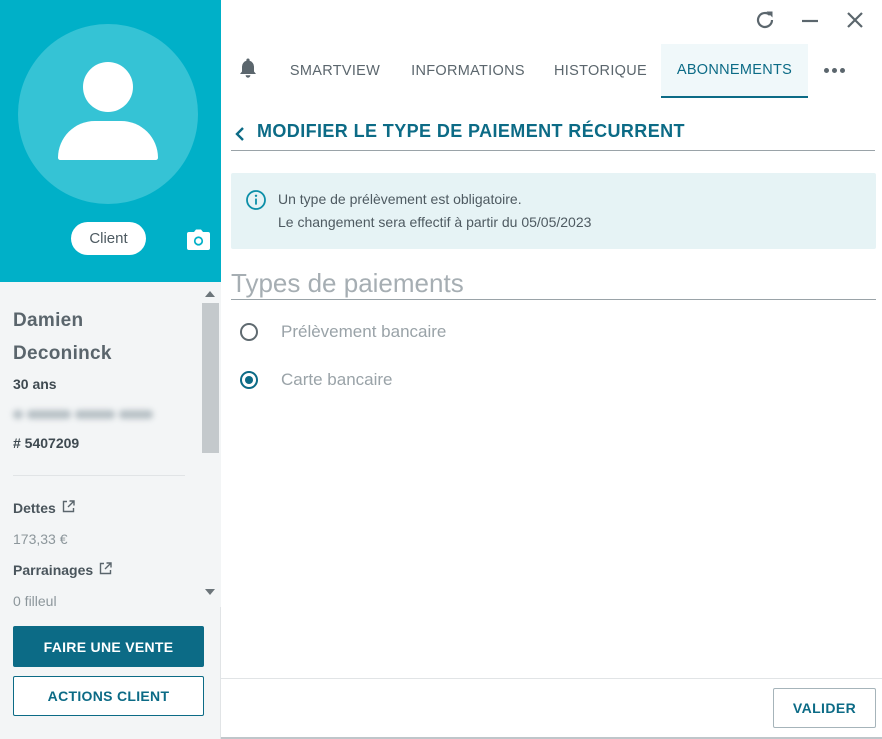 This screenshot has height=739, width=882. I want to click on radio-button-checked, so click(249, 380).